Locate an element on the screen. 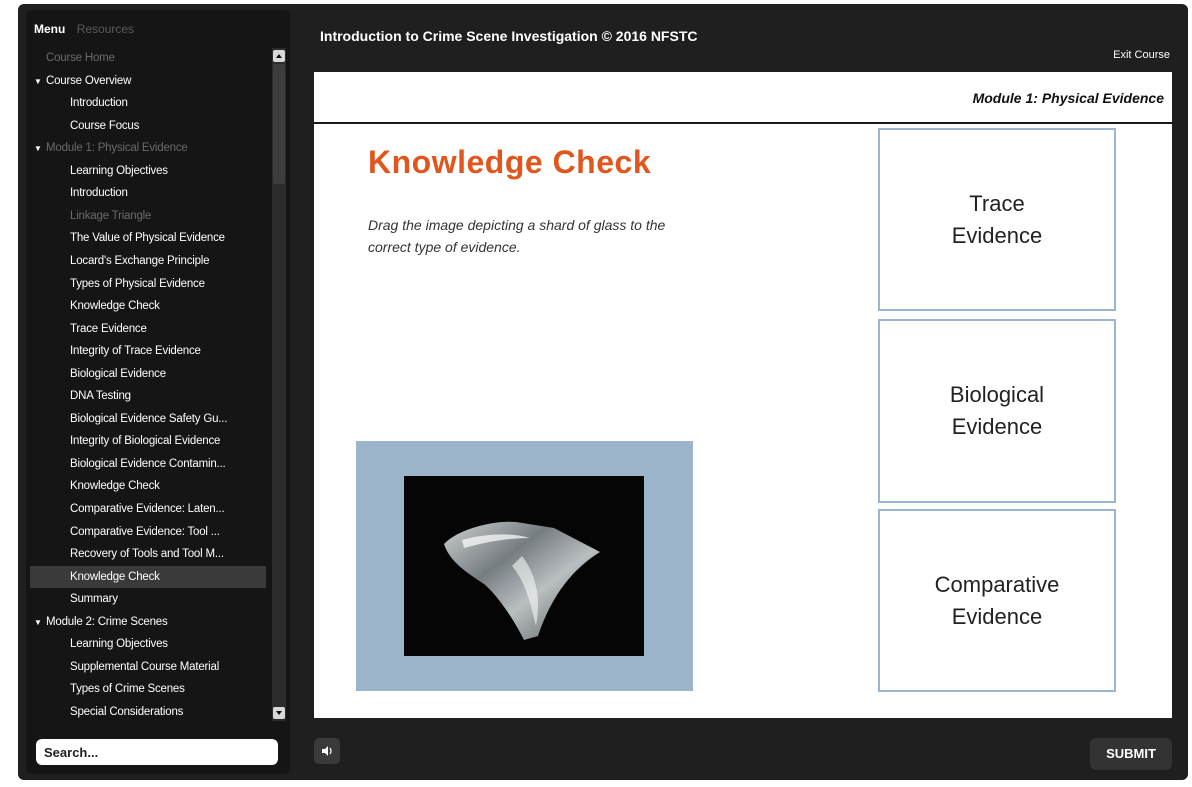 The width and height of the screenshot is (1192, 787). menu-item-label: Integrity of Trace Evidence is located at coordinates (135, 351).